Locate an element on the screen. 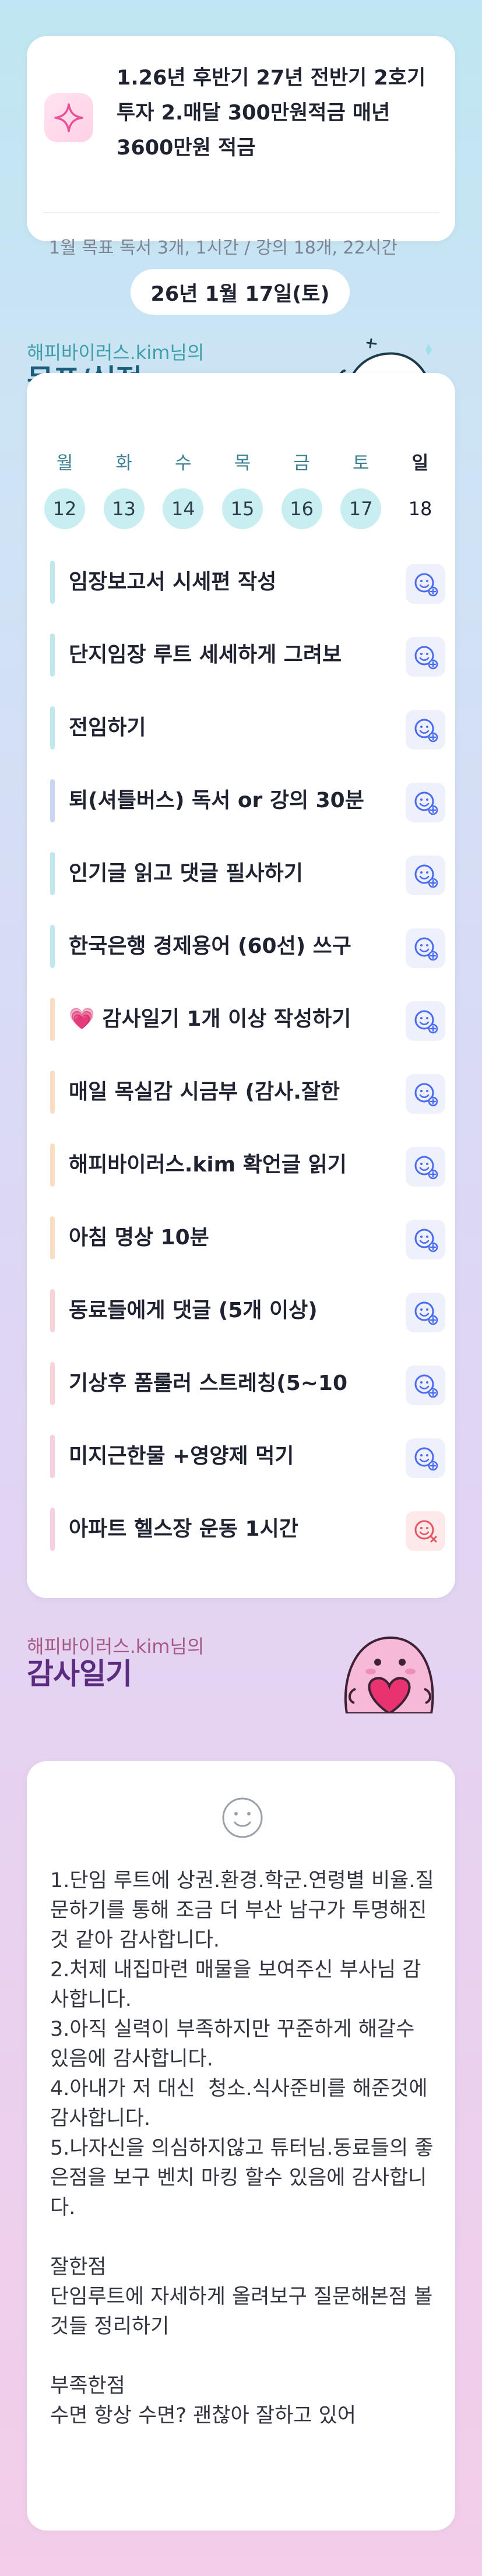  task-item: 퇴(셔틀버스) 독서 or 강의 30분 is located at coordinates (247, 803).